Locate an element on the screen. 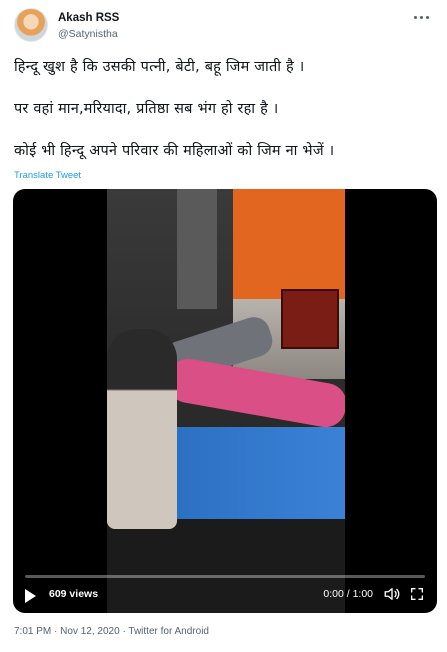 This screenshot has width=447, height=652. author-handle: @Satynistha is located at coordinates (88, 34).